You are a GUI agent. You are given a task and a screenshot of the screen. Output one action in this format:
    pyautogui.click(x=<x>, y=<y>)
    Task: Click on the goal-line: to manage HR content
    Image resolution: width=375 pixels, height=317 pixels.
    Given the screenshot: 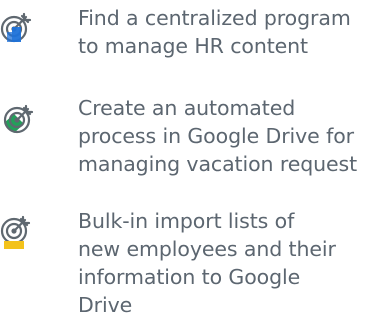 What is the action you would take?
    pyautogui.click(x=193, y=46)
    